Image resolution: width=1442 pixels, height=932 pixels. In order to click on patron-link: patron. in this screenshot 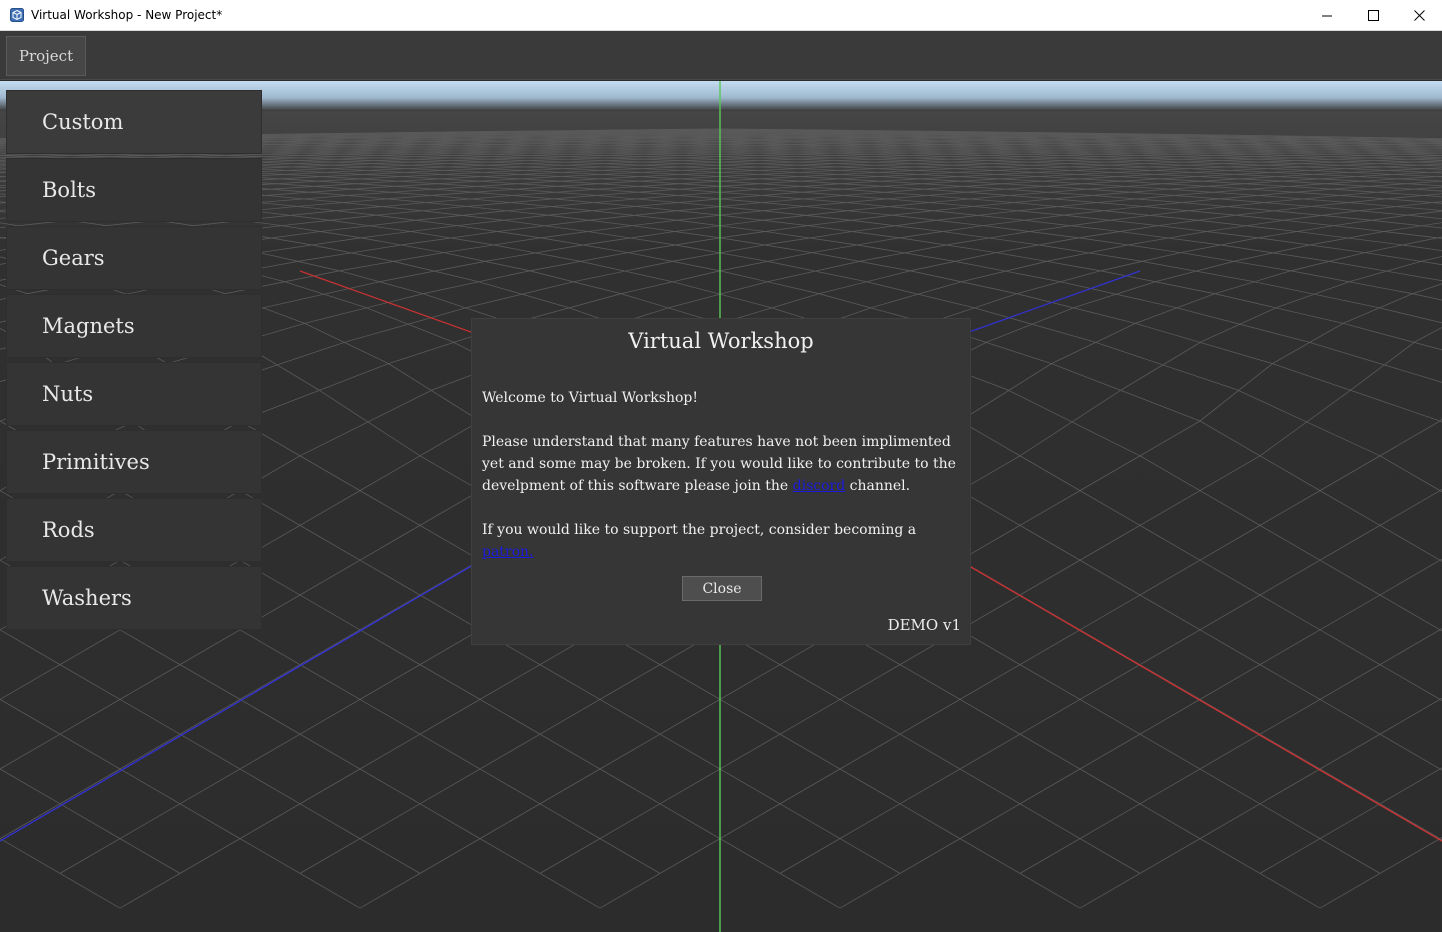, I will do `click(508, 552)`.